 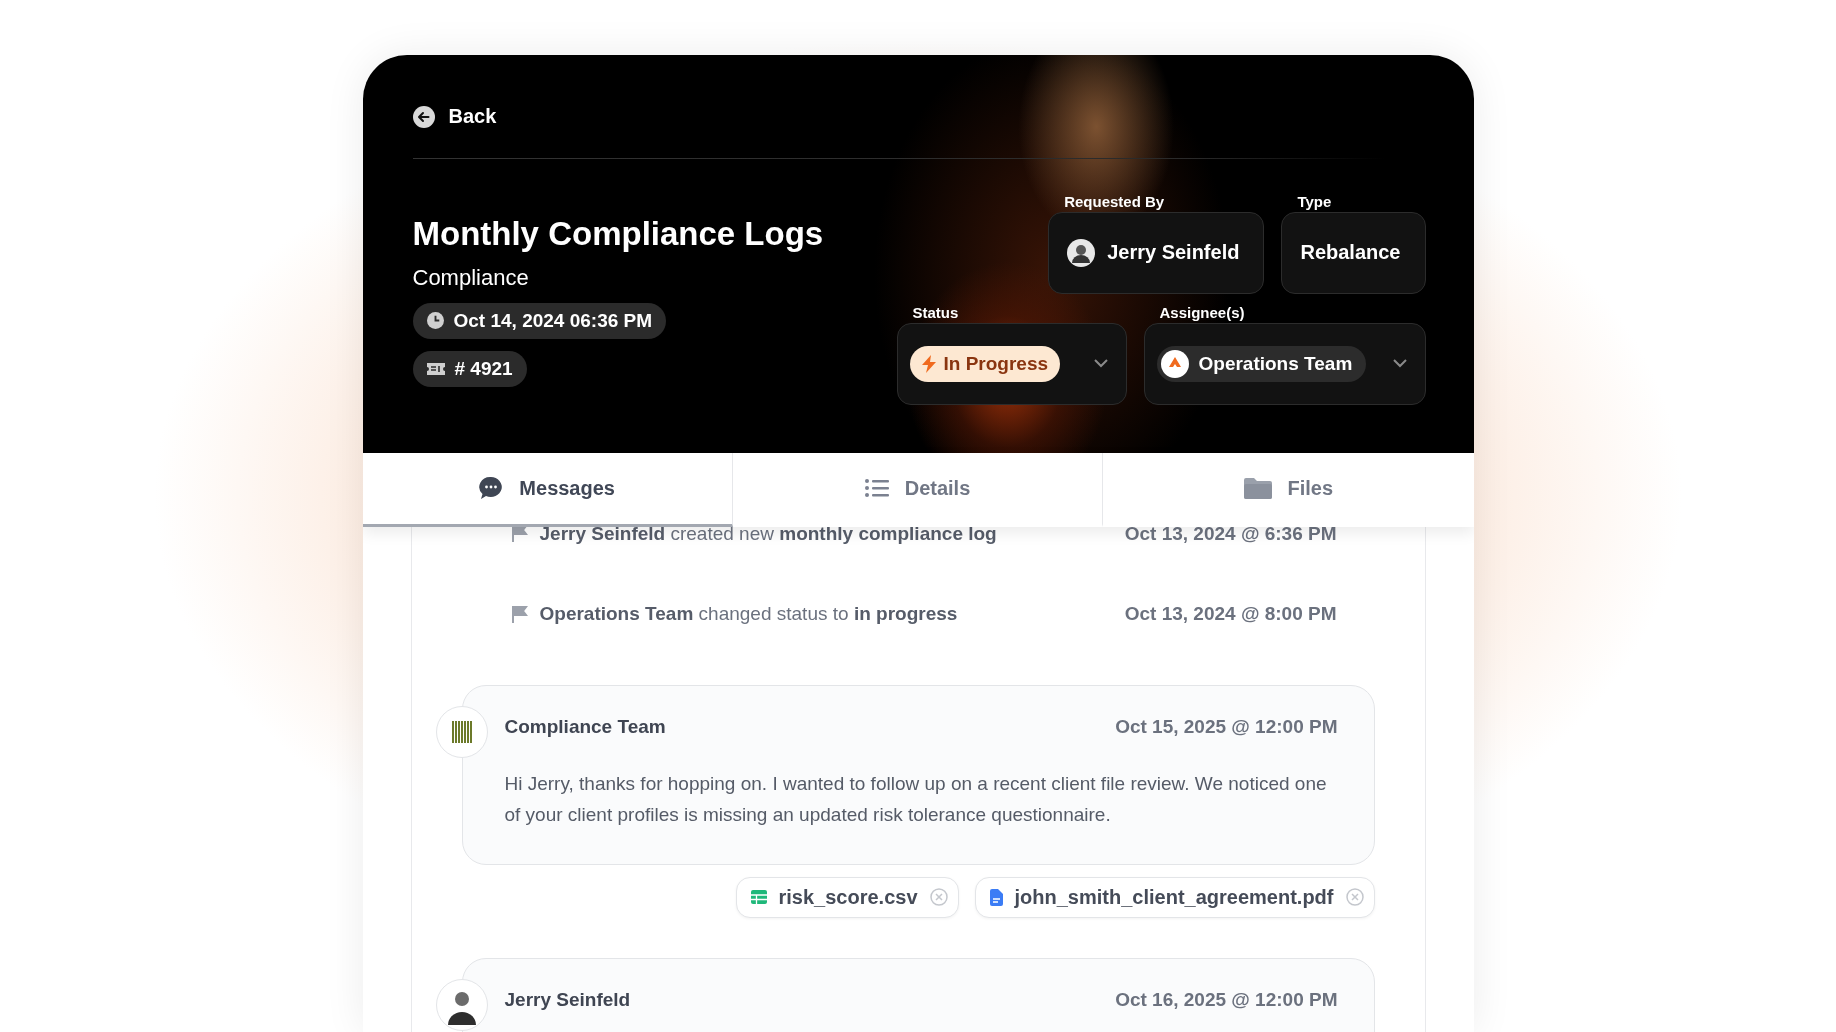 I want to click on spreadsheet-icon, so click(x=758, y=897).